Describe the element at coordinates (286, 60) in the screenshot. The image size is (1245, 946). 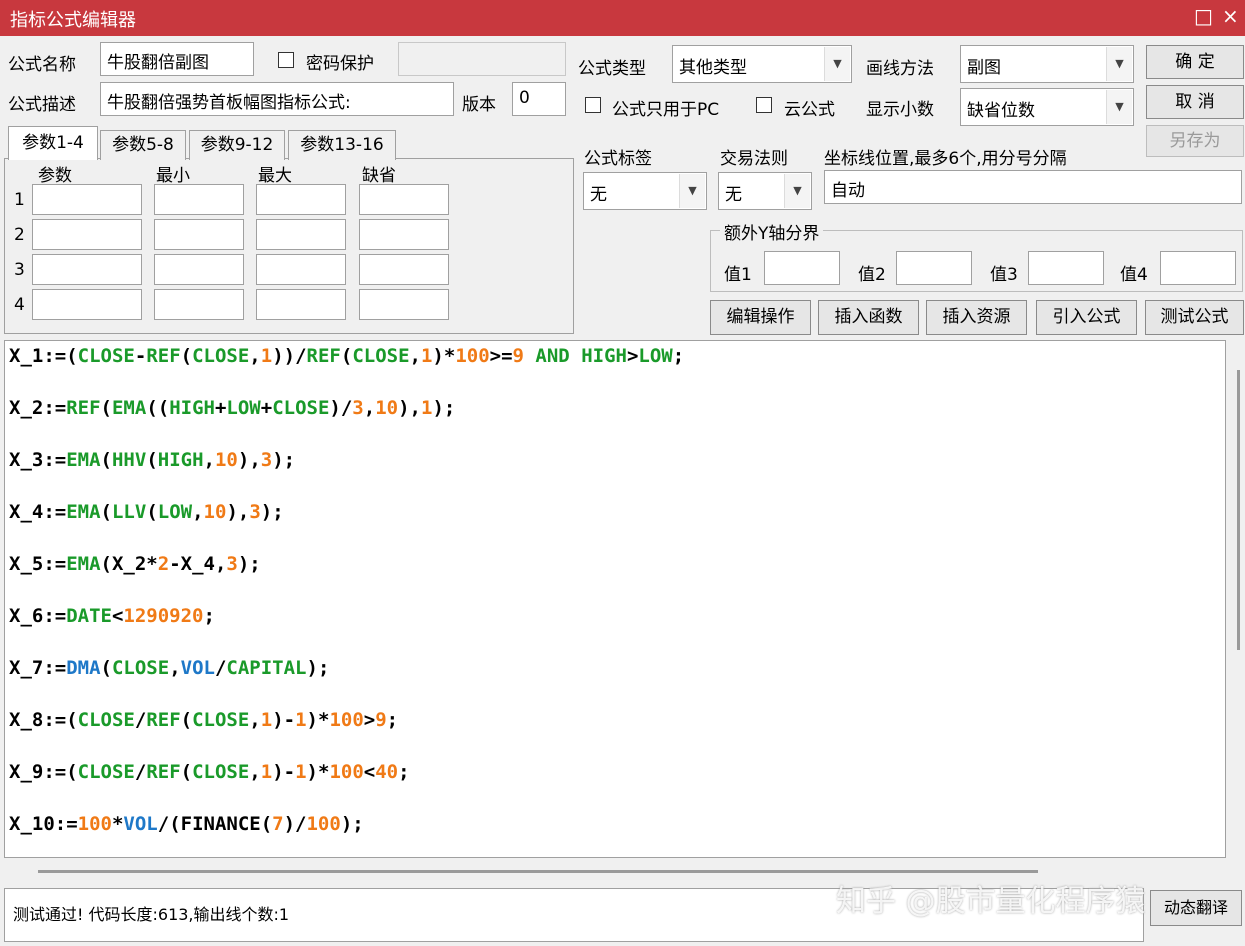
I see `password-checkbox` at that location.